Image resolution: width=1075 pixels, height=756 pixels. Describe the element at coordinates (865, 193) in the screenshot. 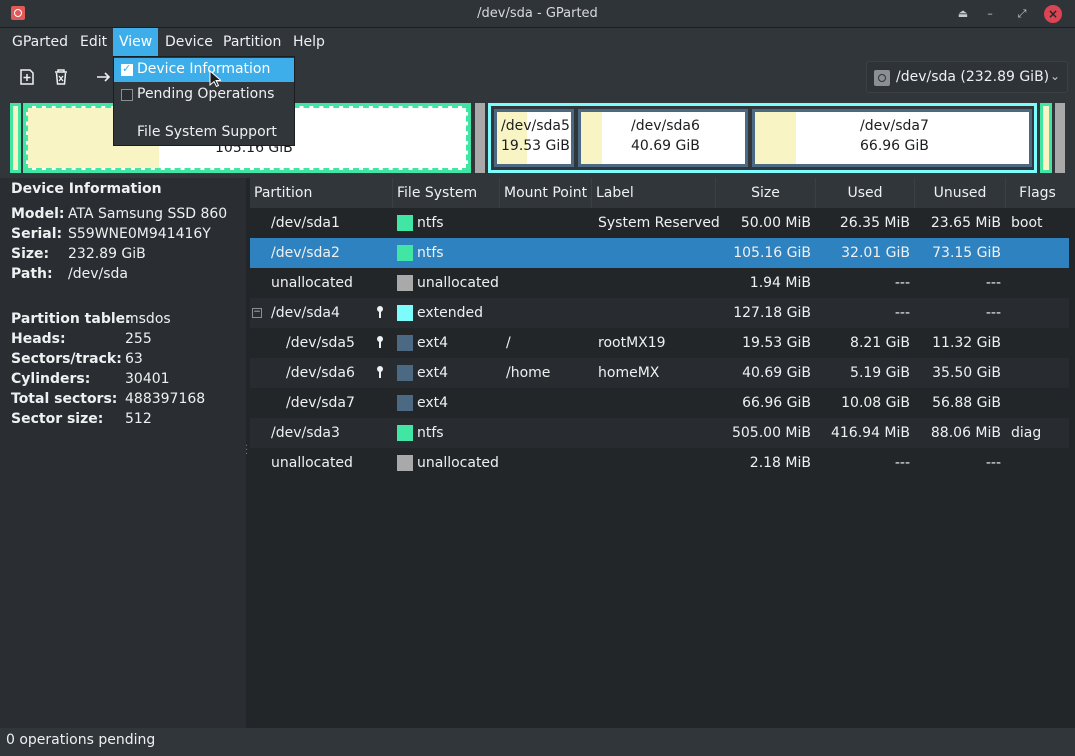

I see `column-header-used: Used` at that location.